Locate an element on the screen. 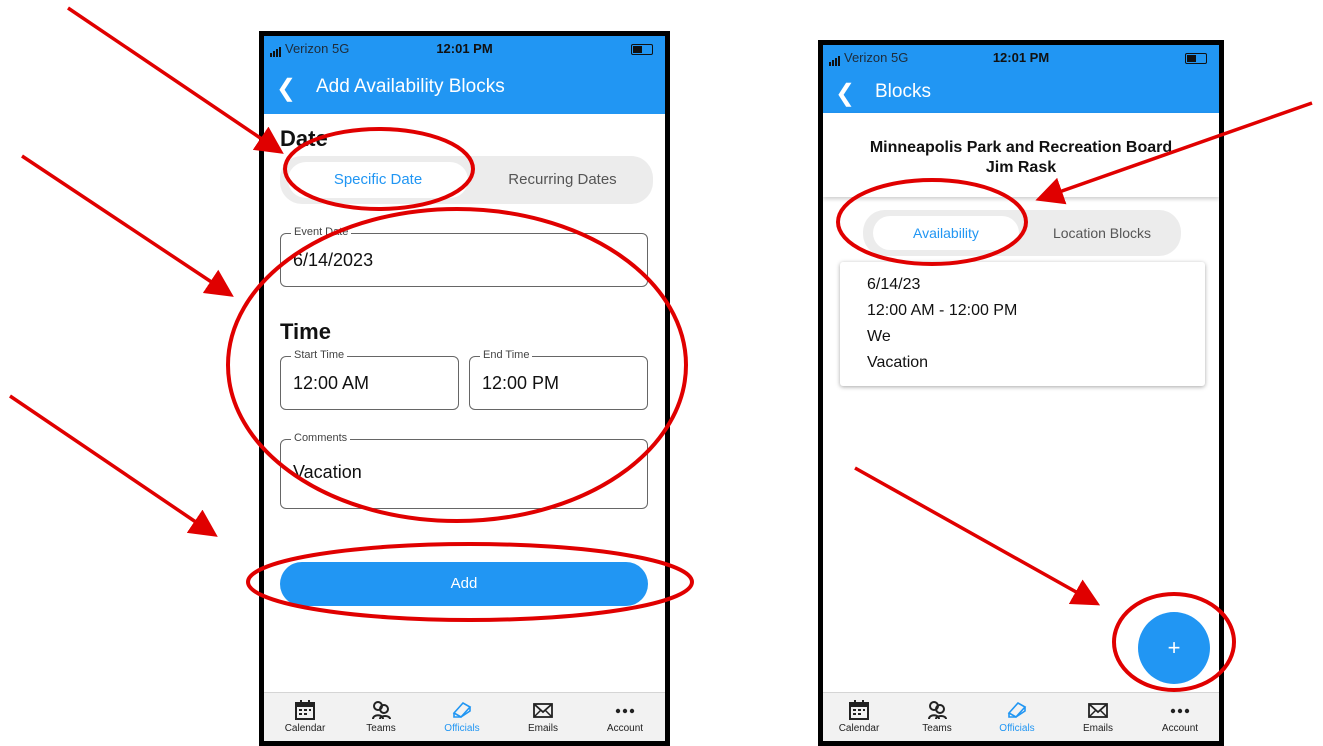 Image resolution: width=1323 pixels, height=746 pixels. end-time-value: 12:00 PM is located at coordinates (521, 383).